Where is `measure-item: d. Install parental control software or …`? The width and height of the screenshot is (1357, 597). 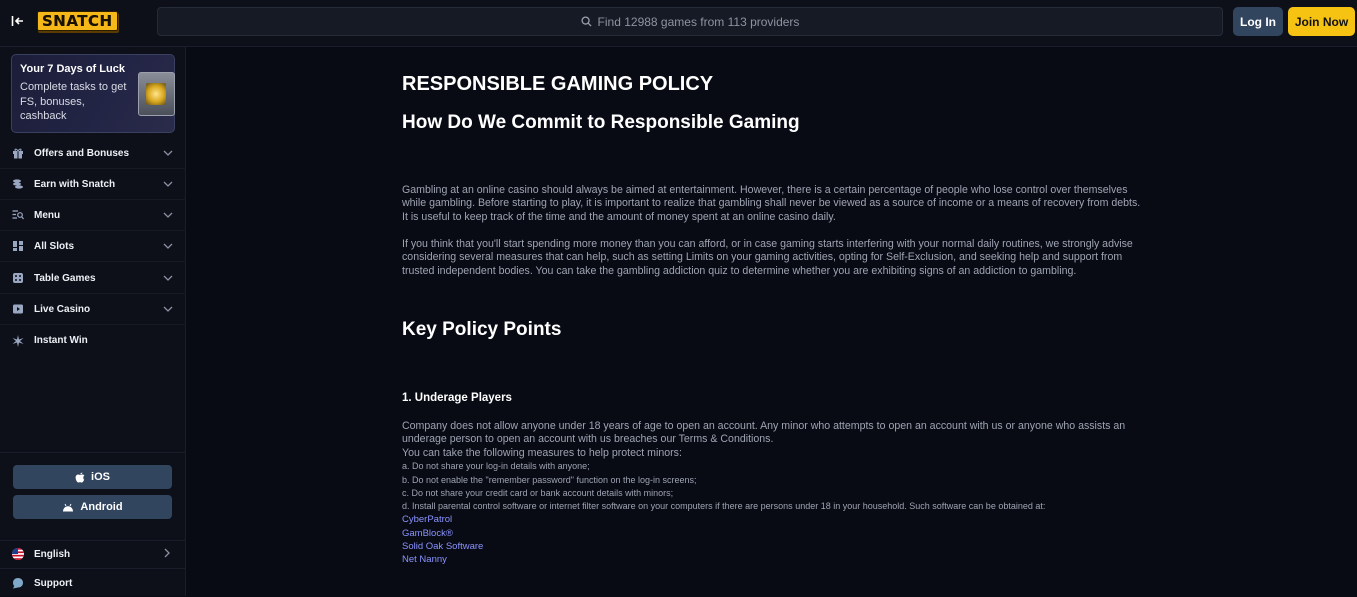
measure-item: d. Install parental control software or … is located at coordinates (724, 506).